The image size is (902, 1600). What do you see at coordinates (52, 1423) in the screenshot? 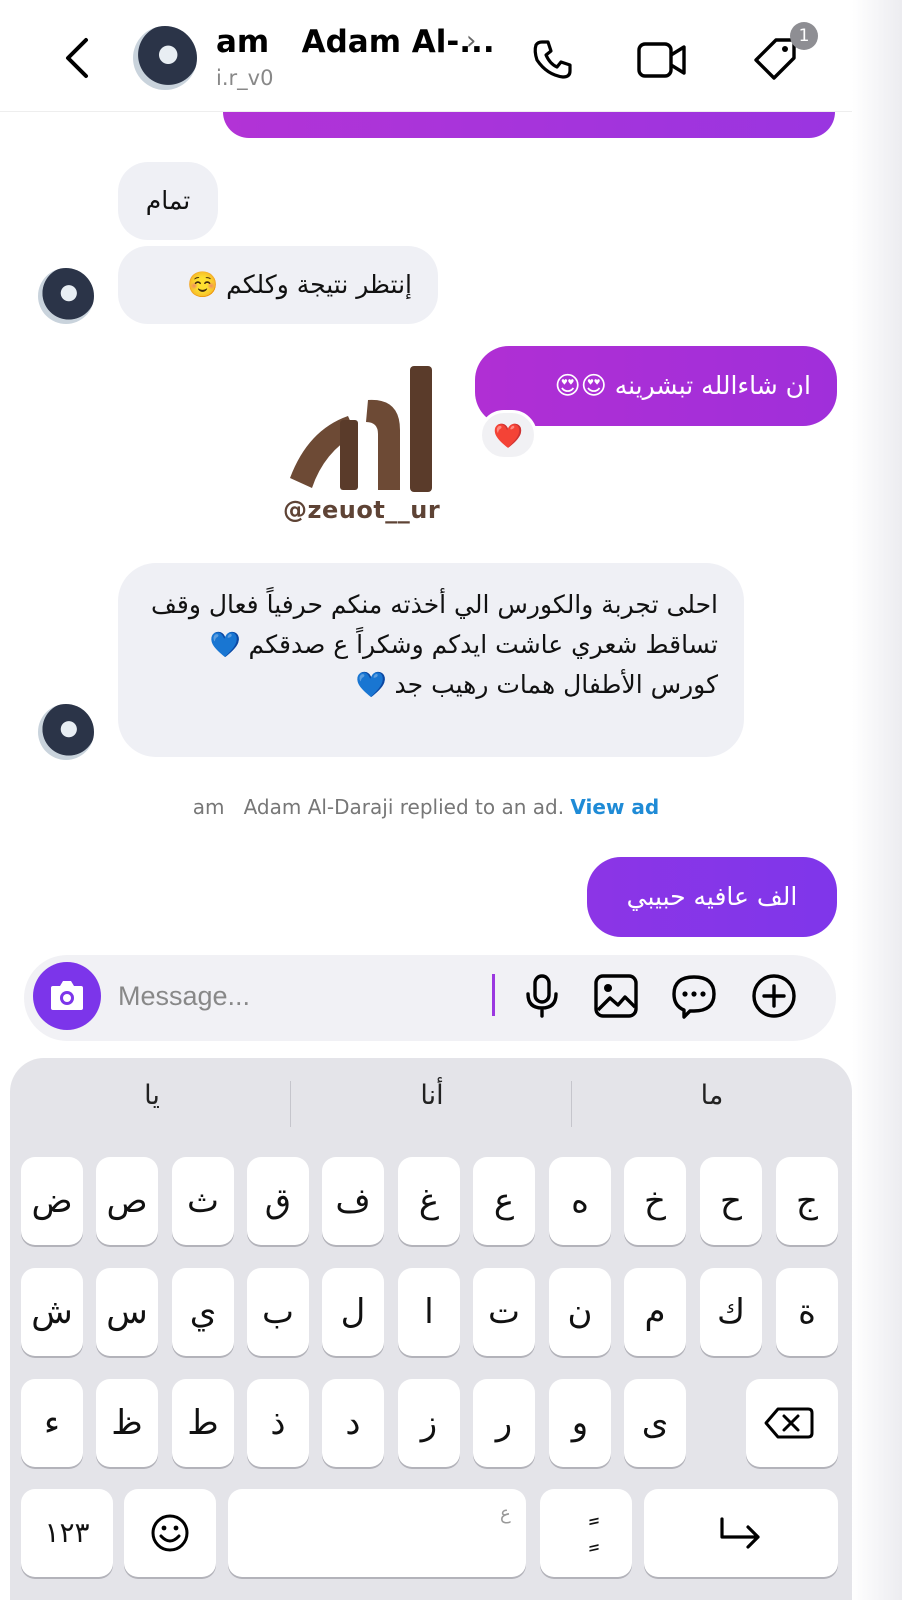
I see `key: ء` at bounding box center [52, 1423].